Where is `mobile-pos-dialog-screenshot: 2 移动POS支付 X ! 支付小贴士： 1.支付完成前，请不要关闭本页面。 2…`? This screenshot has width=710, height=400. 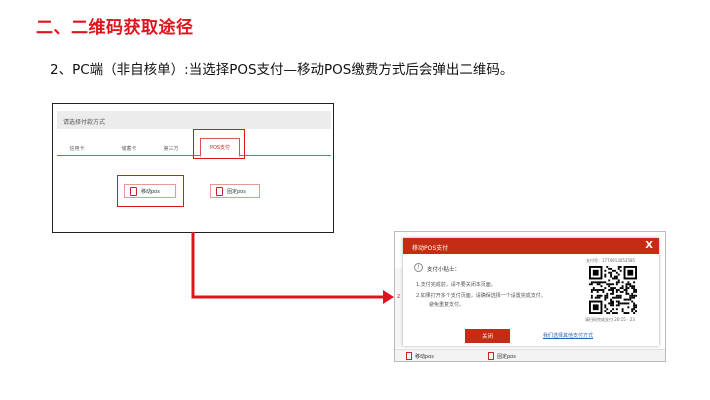 mobile-pos-dialog-screenshot: 2 移动POS支付 X ! 支付小贴士： 1.支付完成前，请不要关闭本页面。 2… is located at coordinates (530, 296).